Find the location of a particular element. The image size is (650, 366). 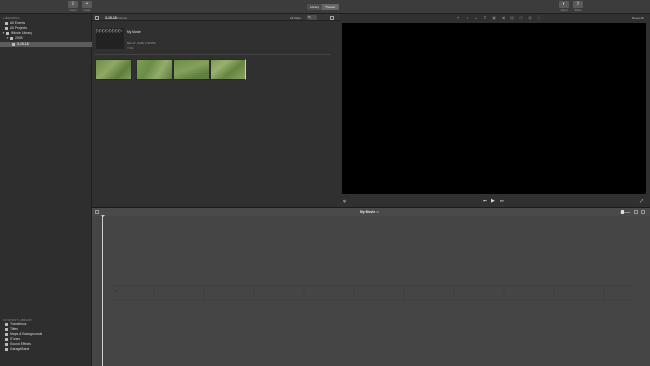

event-icon is located at coordinates (13, 44).